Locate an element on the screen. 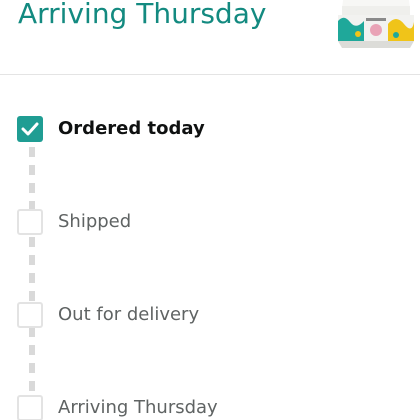  step-arriving: Arriving Thursday is located at coordinates (210, 406).